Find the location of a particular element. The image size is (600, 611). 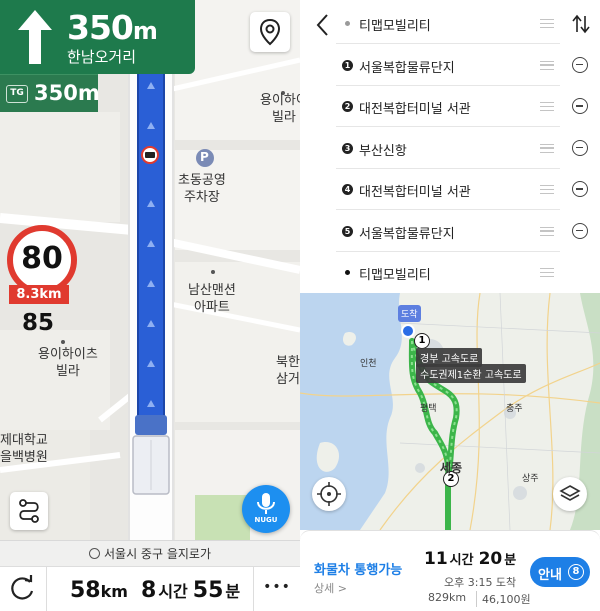

turn-instruction-card: 350m 한남오거리 is located at coordinates (97, 37).